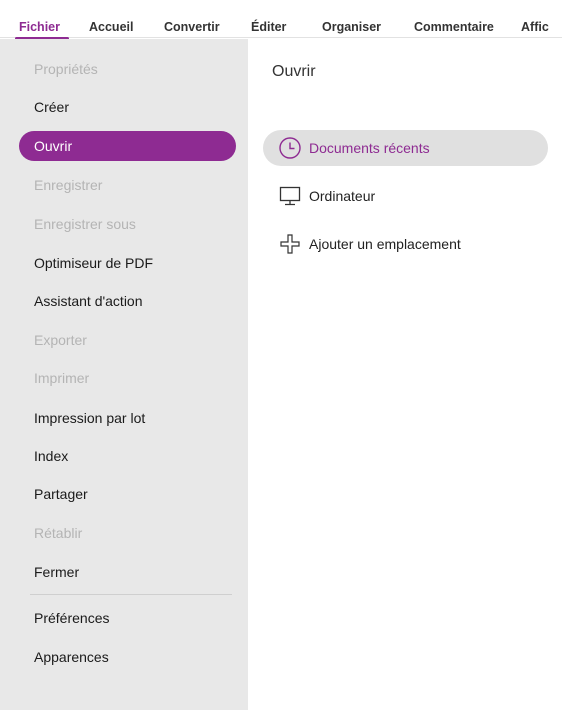 This screenshot has height=710, width=562. Describe the element at coordinates (111, 27) in the screenshot. I see `tab-accueil: Accueil` at that location.